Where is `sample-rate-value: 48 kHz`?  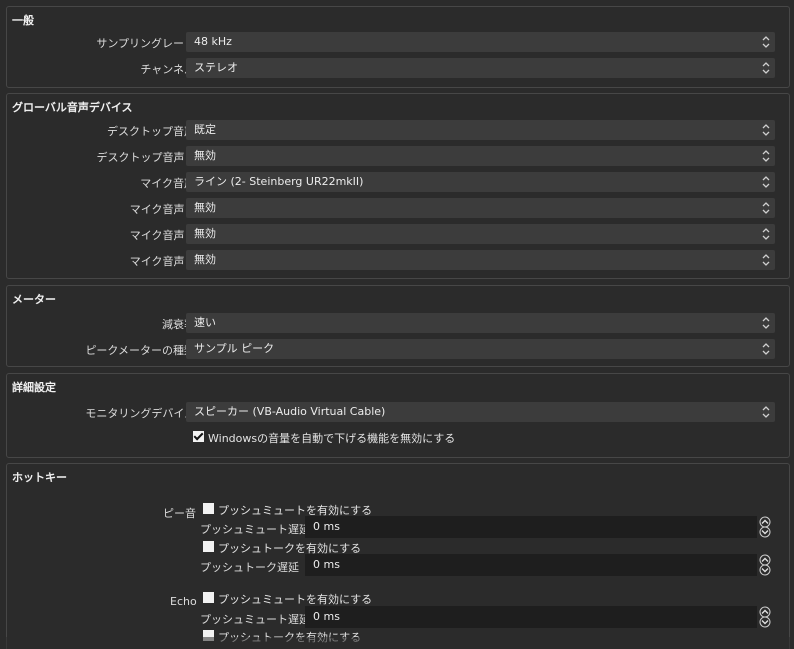 sample-rate-value: 48 kHz is located at coordinates (213, 41).